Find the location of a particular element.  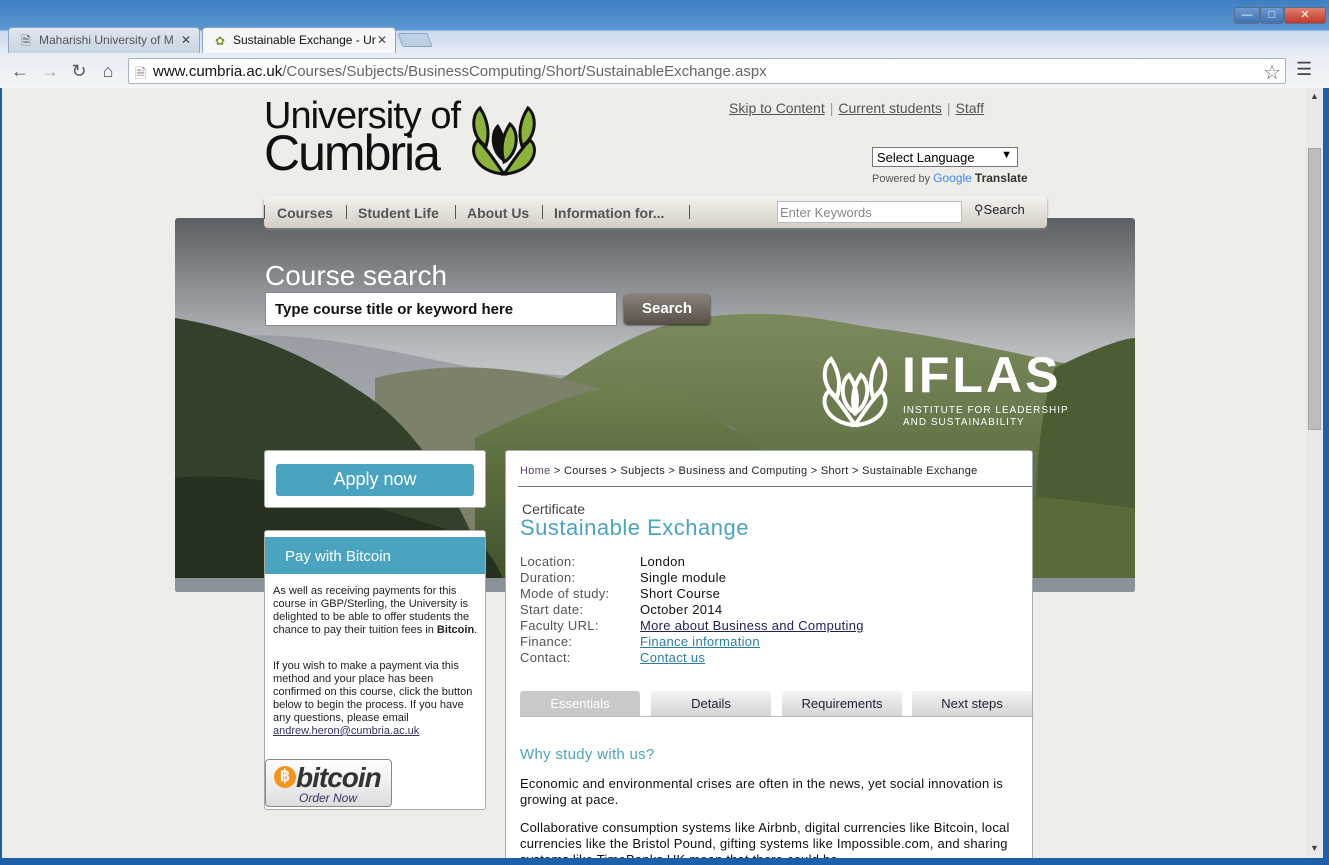

breadcrumb-home: Home is located at coordinates (535, 471).